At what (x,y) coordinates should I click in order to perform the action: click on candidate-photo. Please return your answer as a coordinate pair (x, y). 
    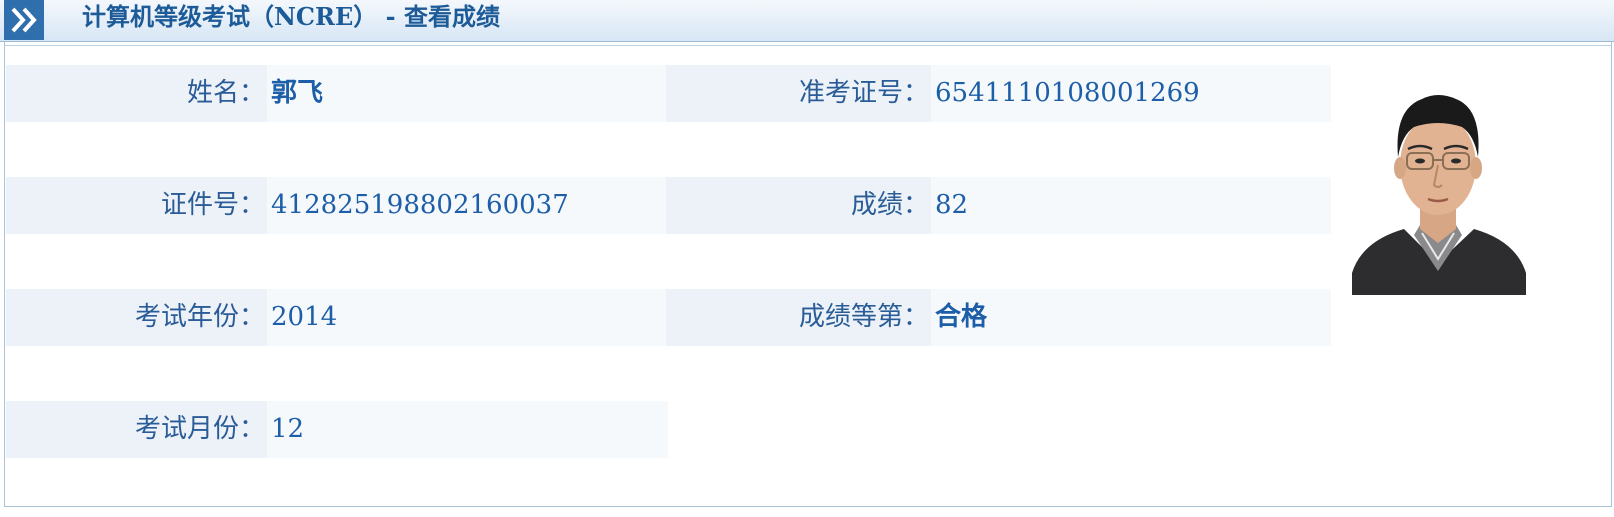
    Looking at the image, I should click on (1439, 184).